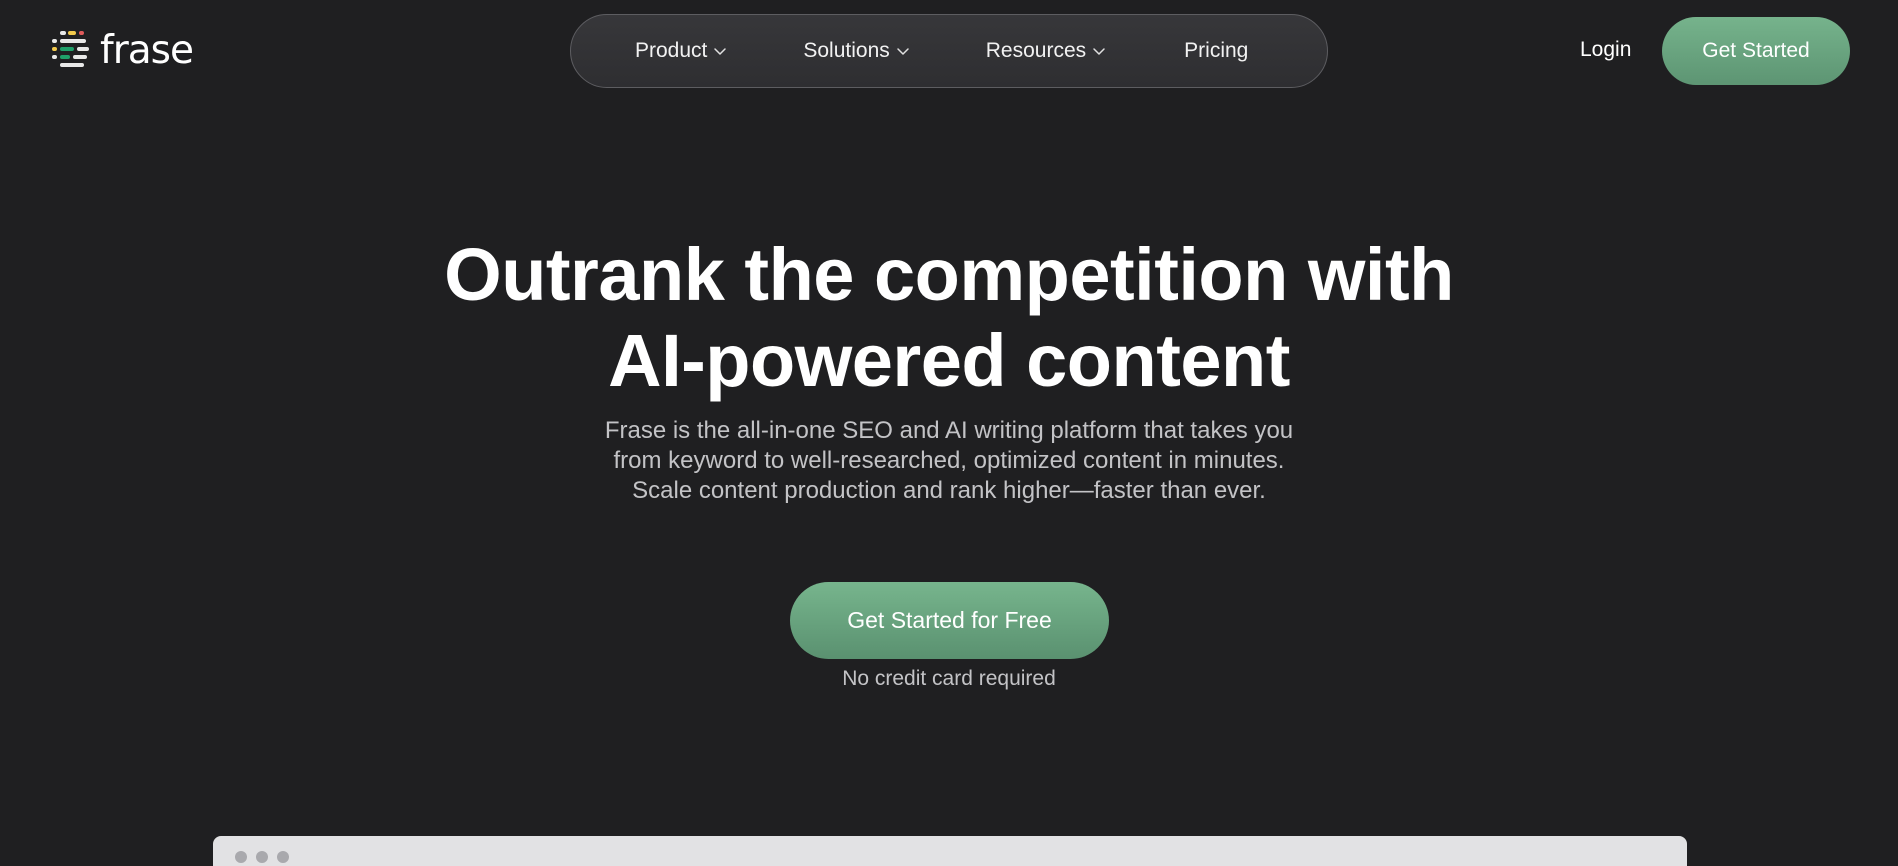 This screenshot has width=1898, height=866. I want to click on nav-item-label: Product, so click(671, 50).